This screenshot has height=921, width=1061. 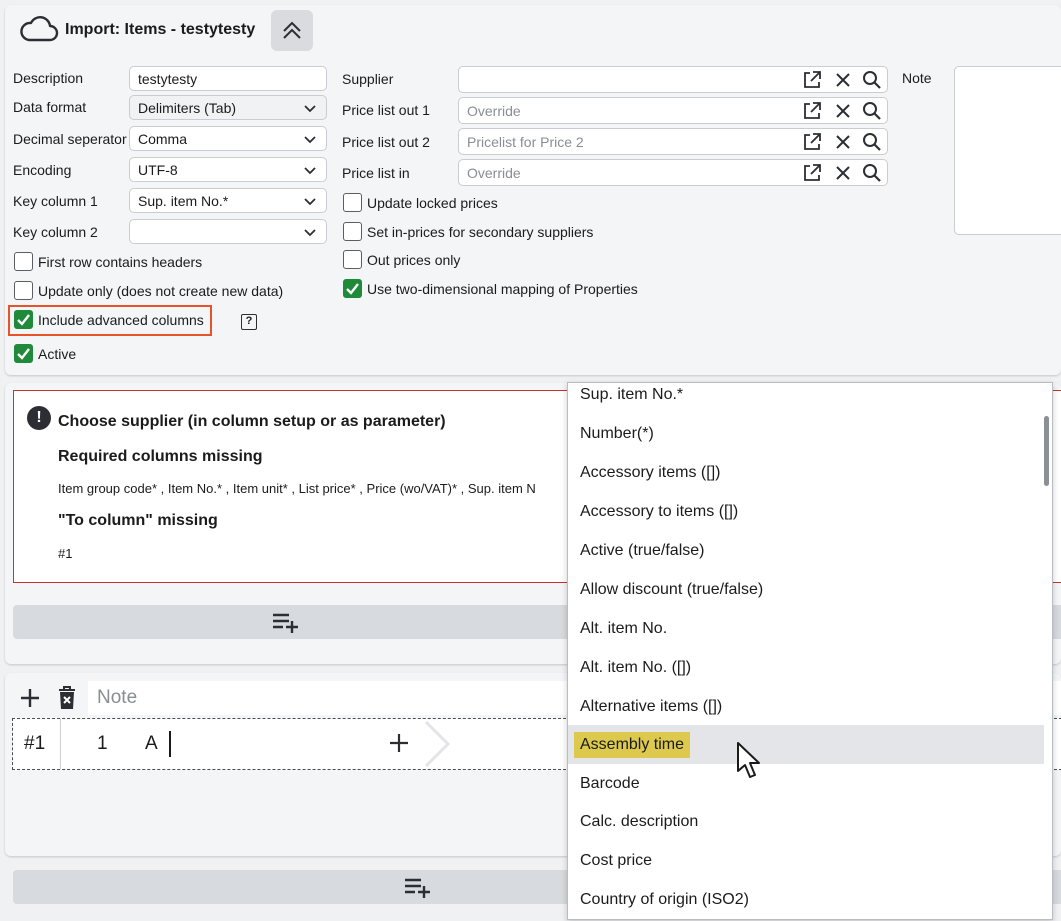 What do you see at coordinates (42, 170) in the screenshot?
I see `encoding-label: Encoding` at bounding box center [42, 170].